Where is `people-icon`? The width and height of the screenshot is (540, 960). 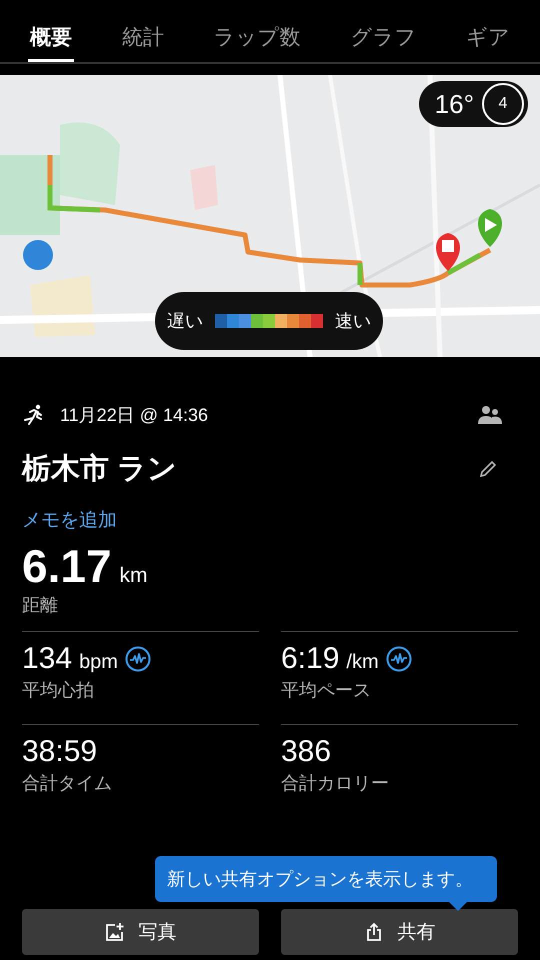
people-icon is located at coordinates (490, 415).